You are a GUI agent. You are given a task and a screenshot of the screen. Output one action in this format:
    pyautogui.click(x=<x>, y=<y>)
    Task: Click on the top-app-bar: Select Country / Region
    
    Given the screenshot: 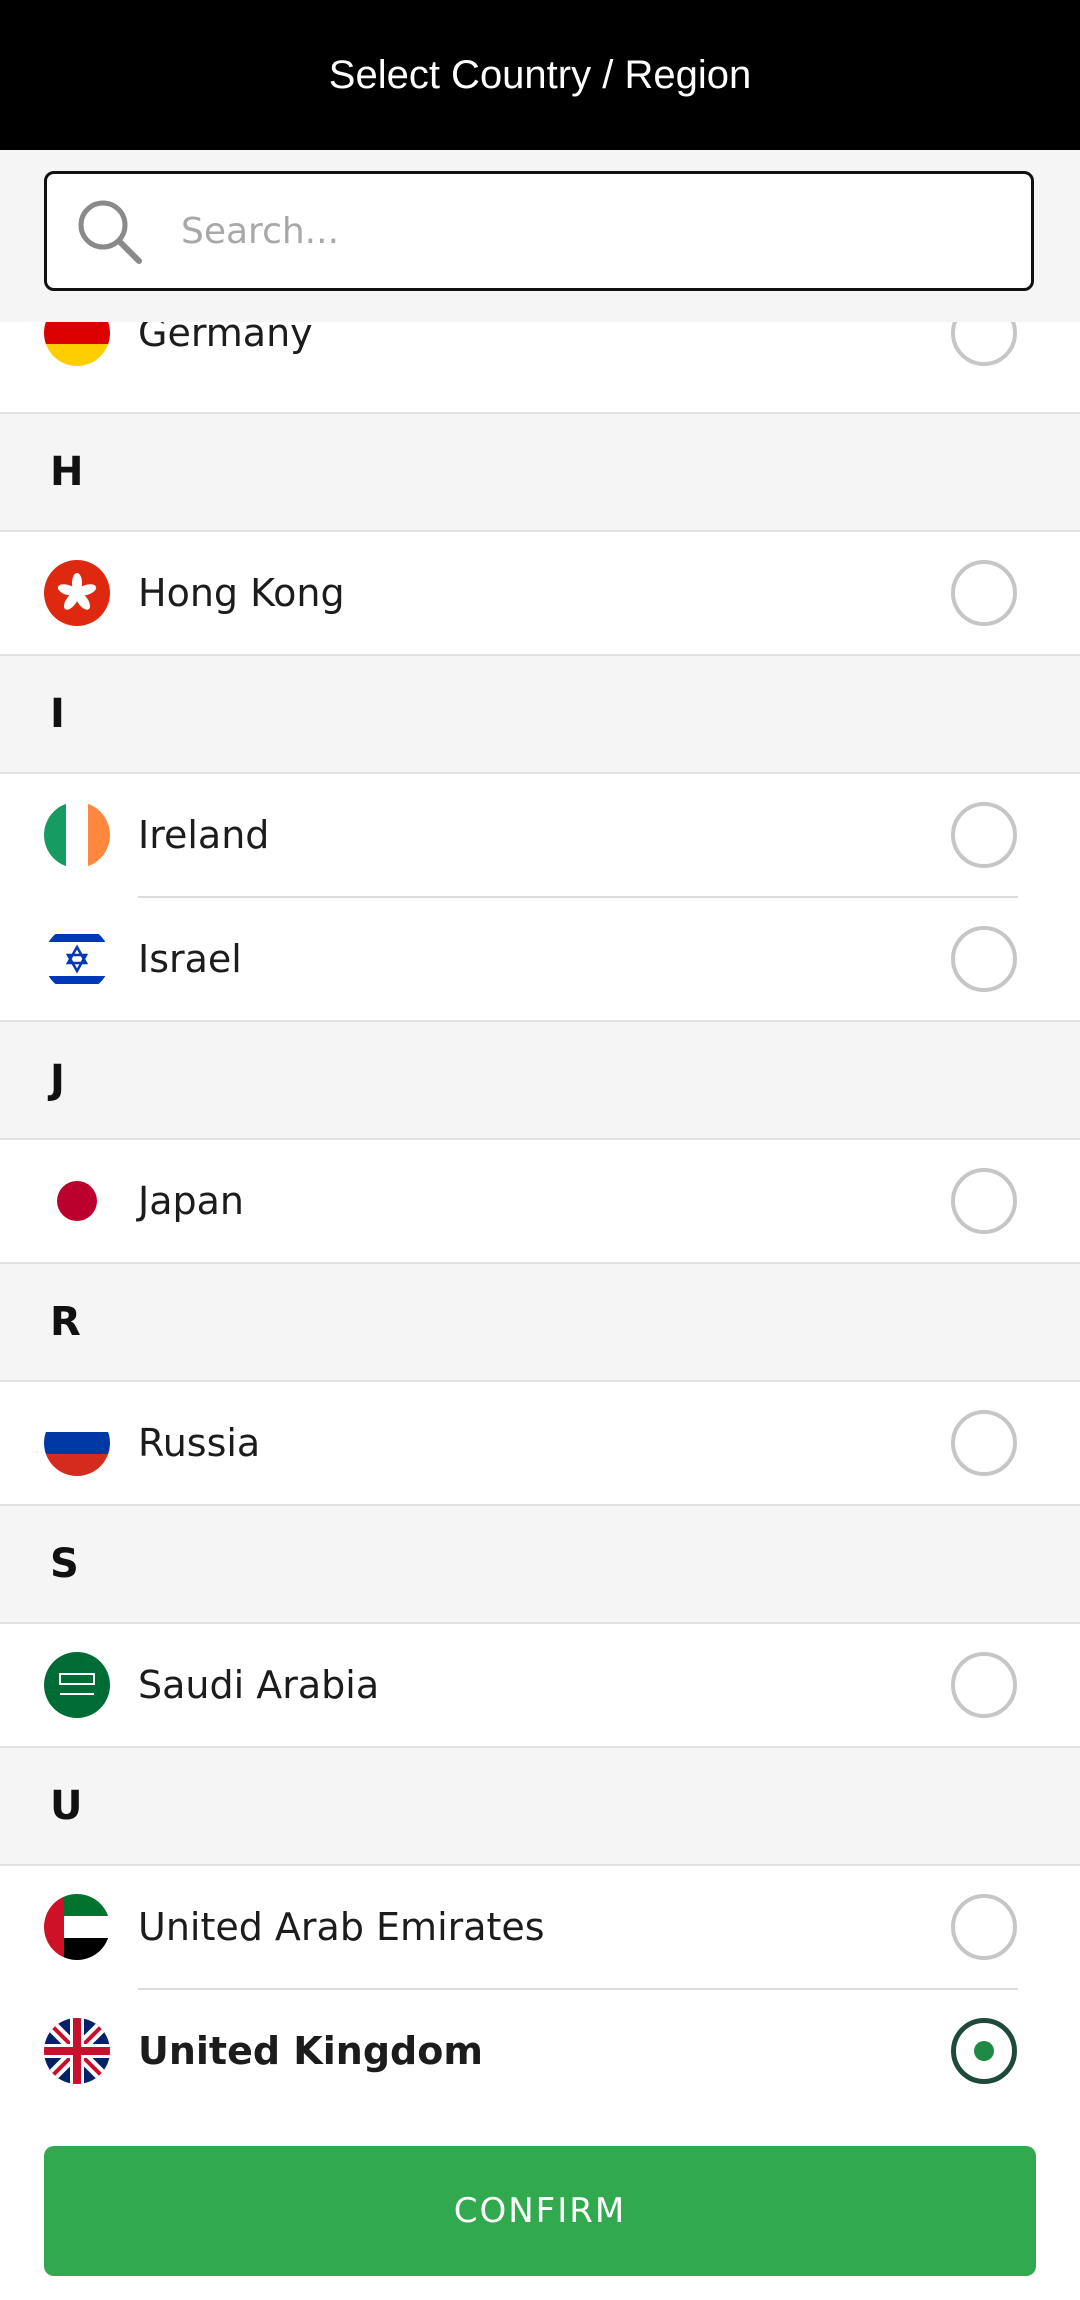 What is the action you would take?
    pyautogui.click(x=540, y=75)
    